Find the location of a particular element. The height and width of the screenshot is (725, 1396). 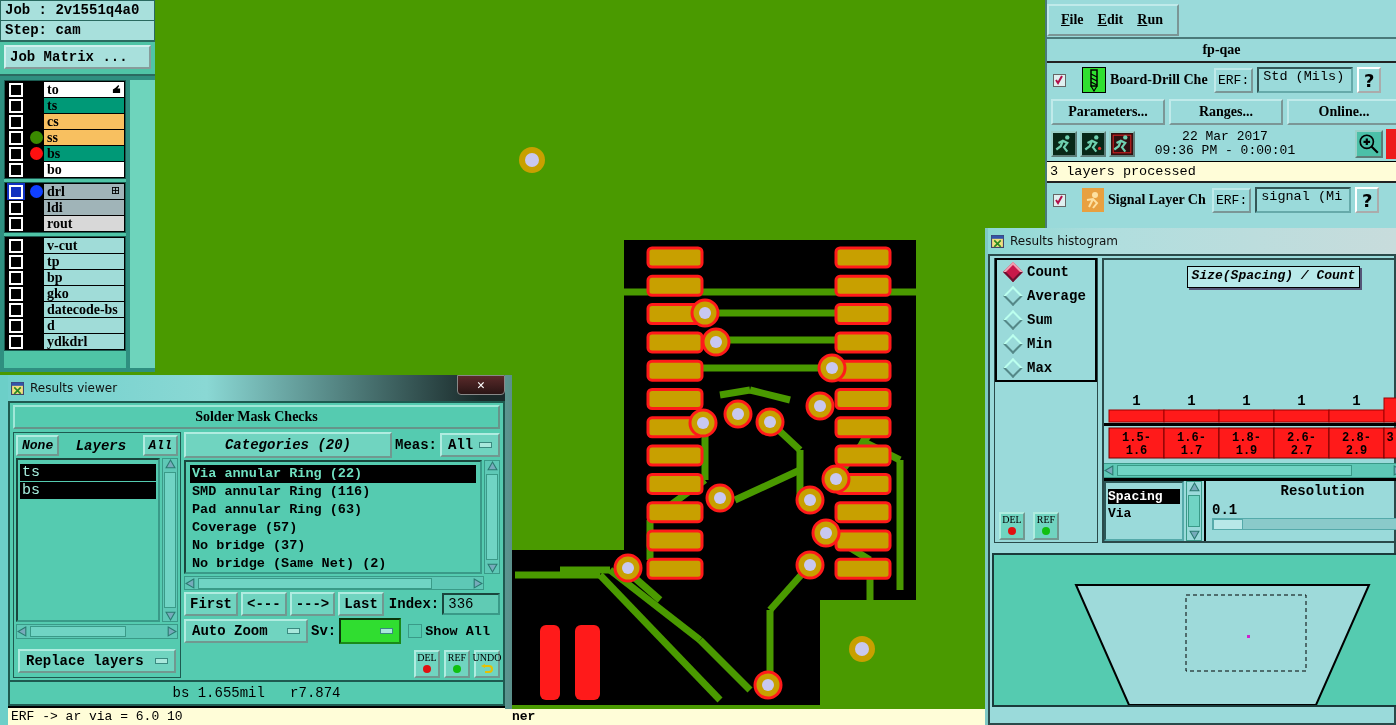

list-item: Via is located at coordinates (1144, 513).